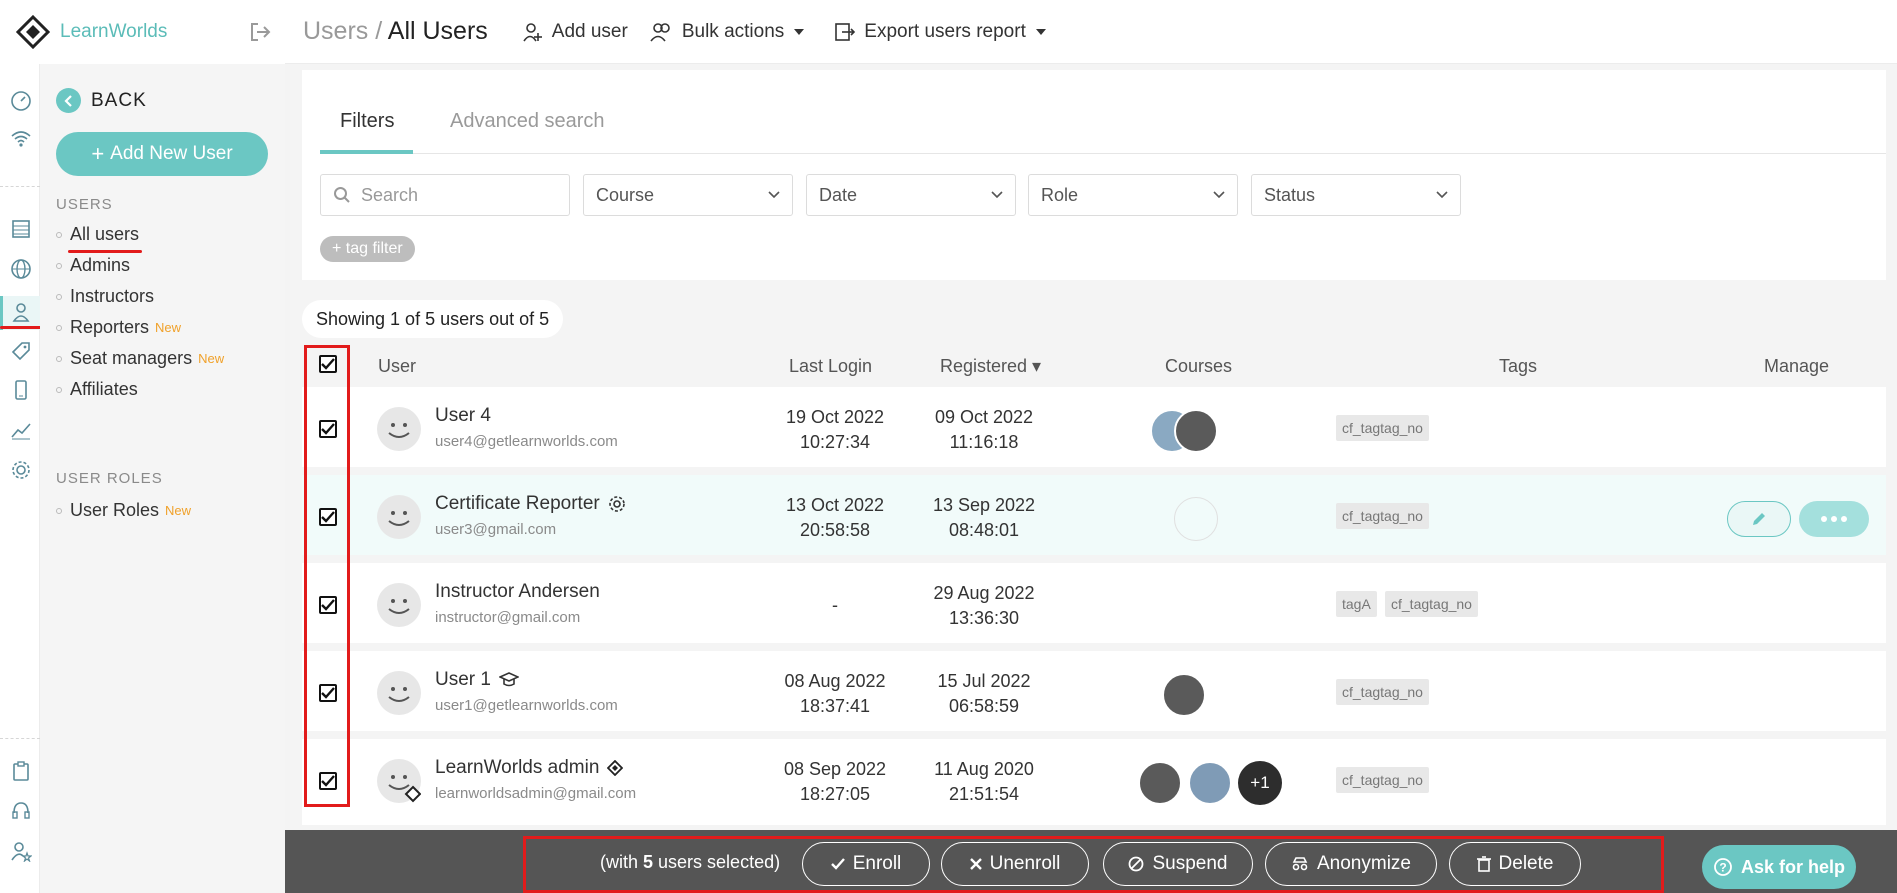 This screenshot has width=1897, height=893. What do you see at coordinates (335, 31) in the screenshot?
I see `breadcrumb-parent: Users` at bounding box center [335, 31].